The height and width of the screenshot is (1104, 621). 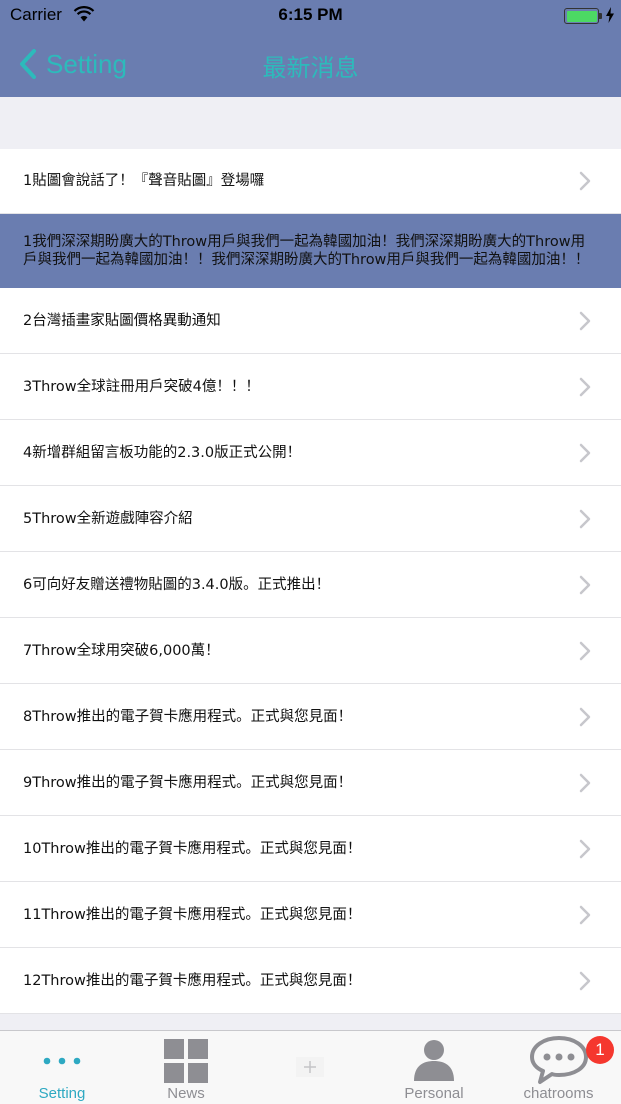 What do you see at coordinates (144, 181) in the screenshot?
I see `news-item-title: 1貼圖會說話了！『聲音貼圖』登場囉` at bounding box center [144, 181].